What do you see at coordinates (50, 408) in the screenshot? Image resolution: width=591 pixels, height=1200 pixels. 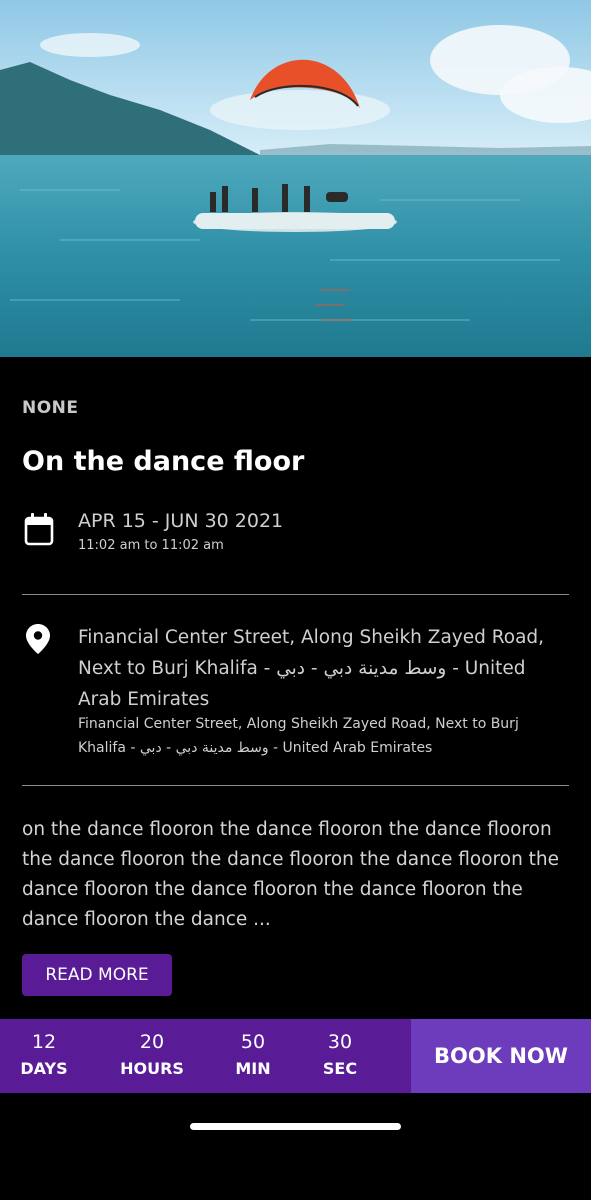 I see `event-category: NONE` at bounding box center [50, 408].